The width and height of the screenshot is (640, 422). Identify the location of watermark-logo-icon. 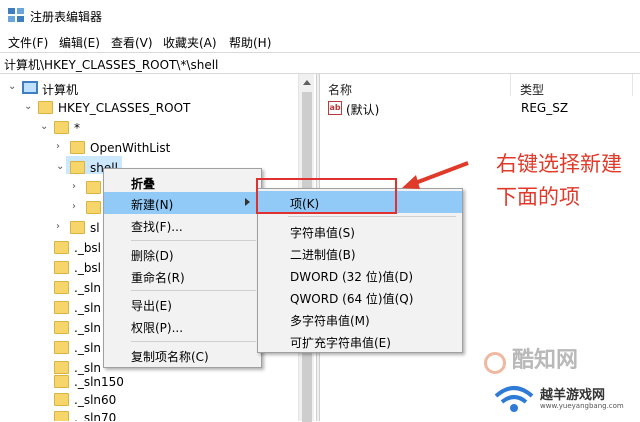
(495, 363).